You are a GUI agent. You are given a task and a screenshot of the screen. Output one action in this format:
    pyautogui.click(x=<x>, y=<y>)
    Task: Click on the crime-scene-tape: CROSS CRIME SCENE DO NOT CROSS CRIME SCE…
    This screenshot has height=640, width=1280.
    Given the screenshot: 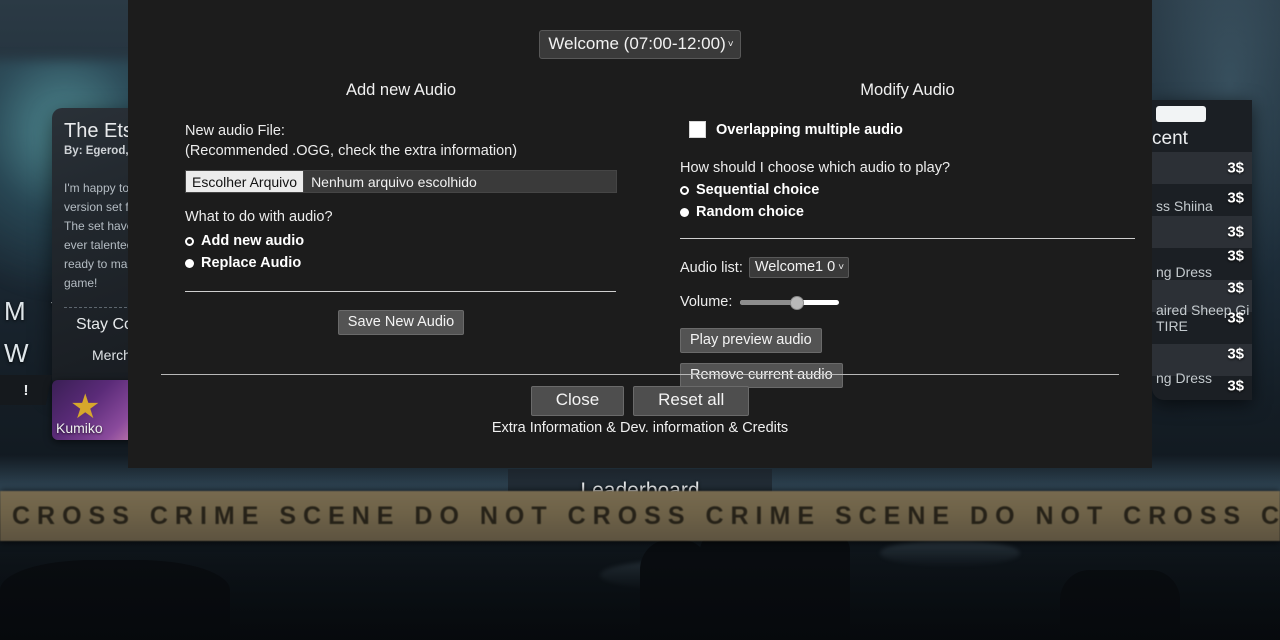 What is the action you would take?
    pyautogui.click(x=640, y=516)
    